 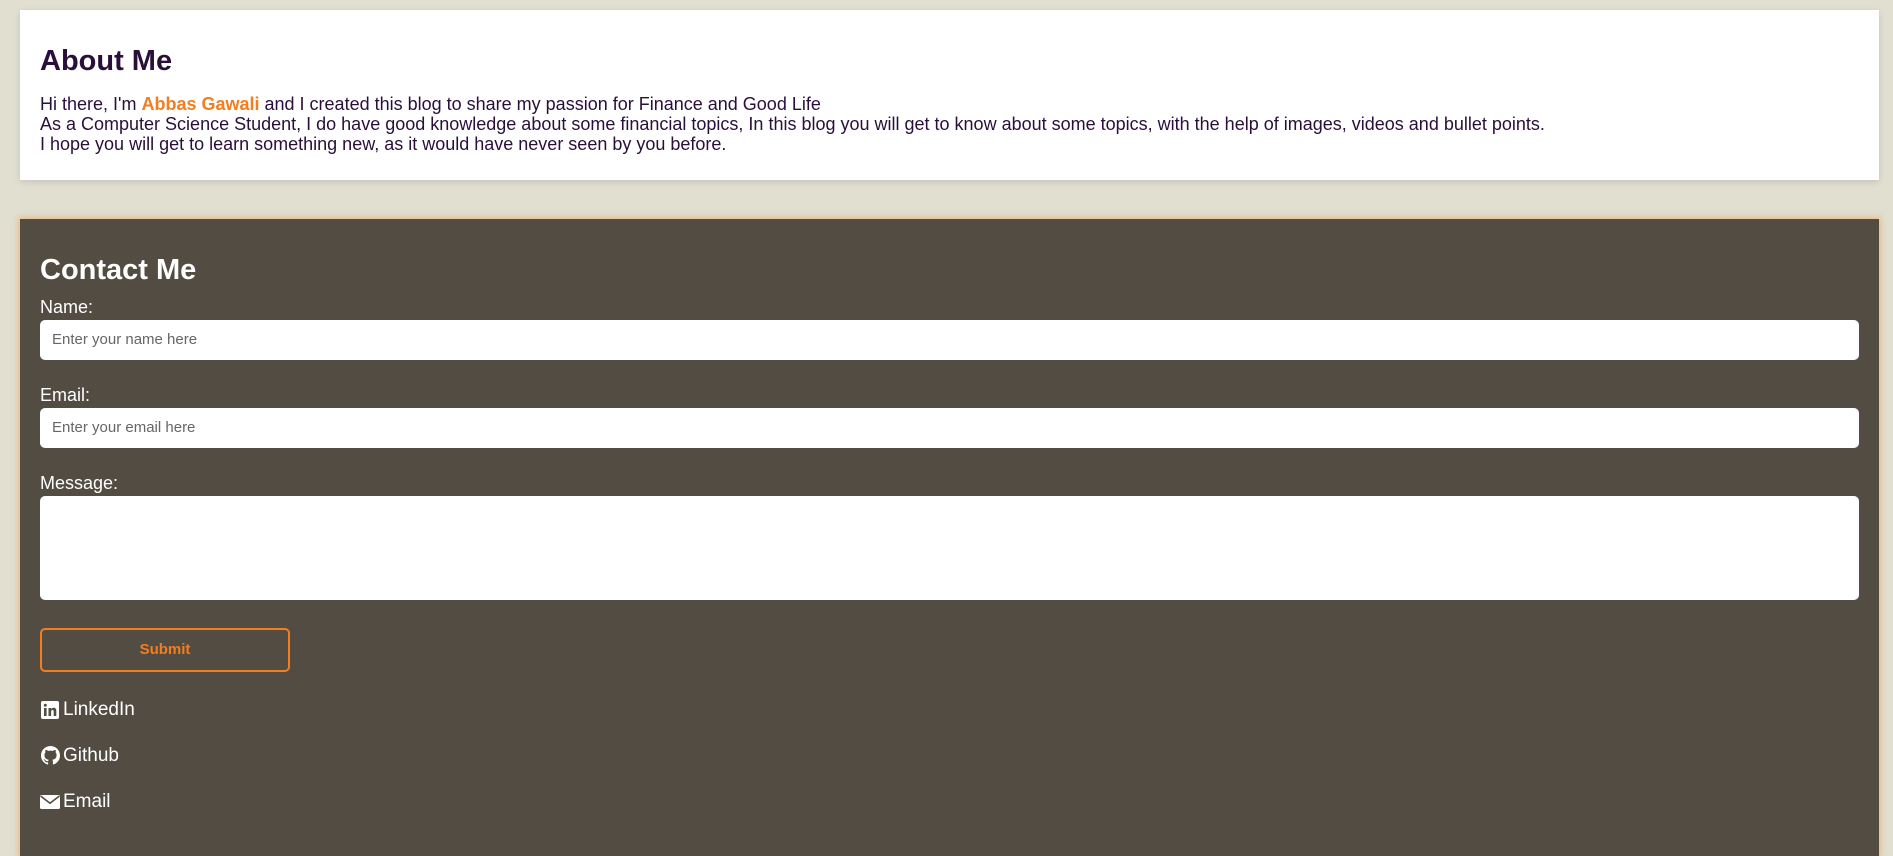 I want to click on message-textarea, so click(x=949, y=547).